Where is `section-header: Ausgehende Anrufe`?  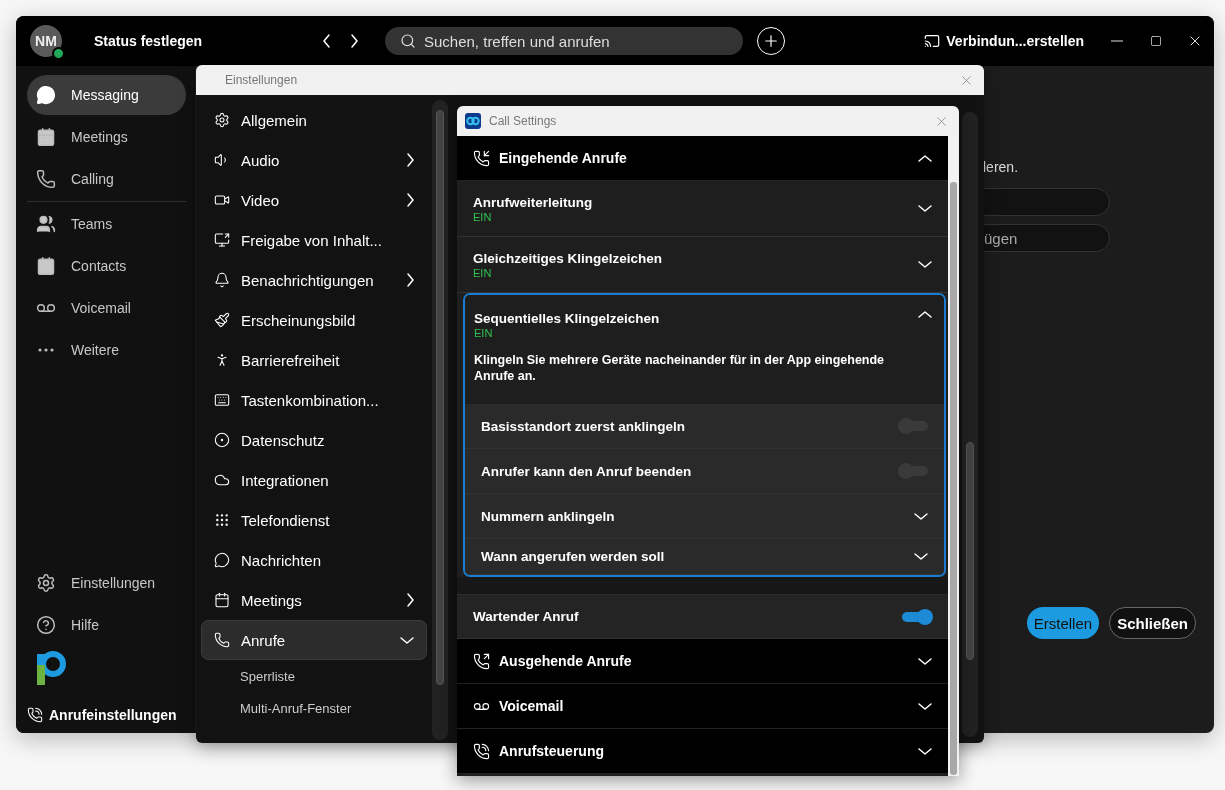 section-header: Ausgehende Anrufe is located at coordinates (702, 661).